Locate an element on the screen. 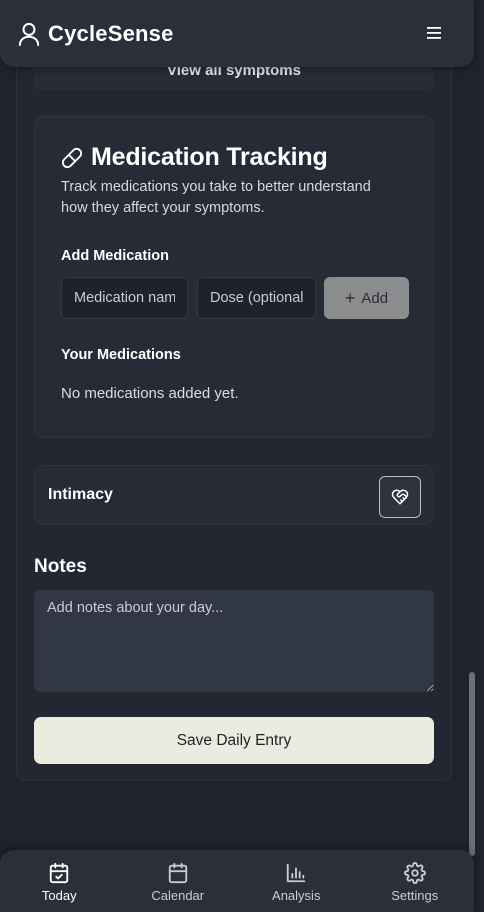 Image resolution: width=484 pixels, height=912 pixels. nav-item-calendar: Calendar is located at coordinates (178, 881).